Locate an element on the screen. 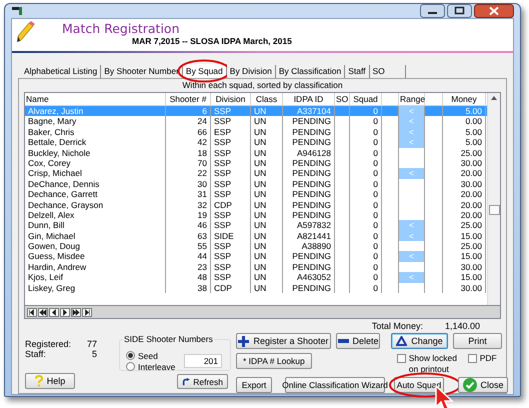 This screenshot has height=408, width=529. action-button: Export is located at coordinates (254, 385).